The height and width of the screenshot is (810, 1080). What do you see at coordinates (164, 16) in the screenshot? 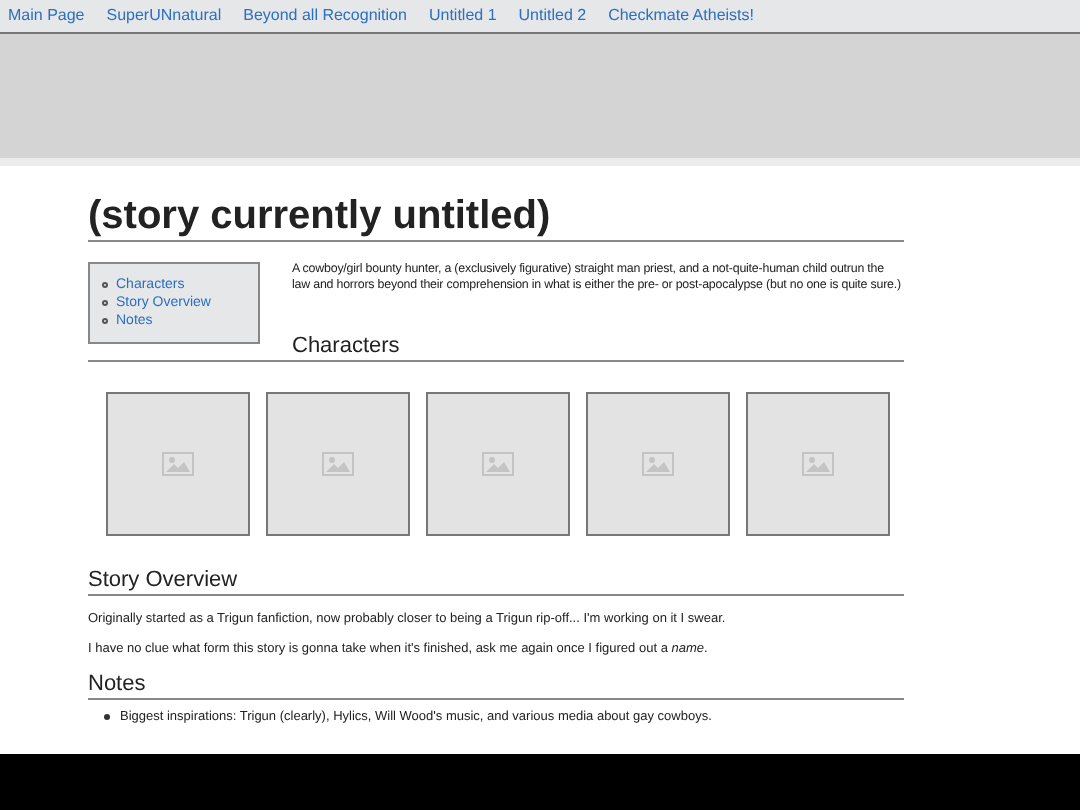
I see `nav-link: SuperUNnatural` at bounding box center [164, 16].